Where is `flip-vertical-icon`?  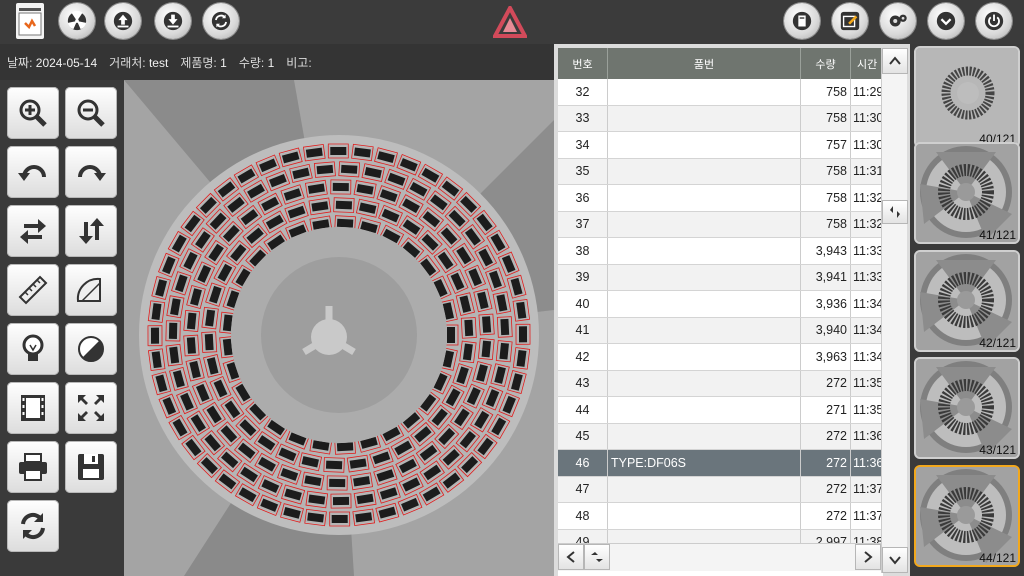 flip-vertical-icon is located at coordinates (91, 231).